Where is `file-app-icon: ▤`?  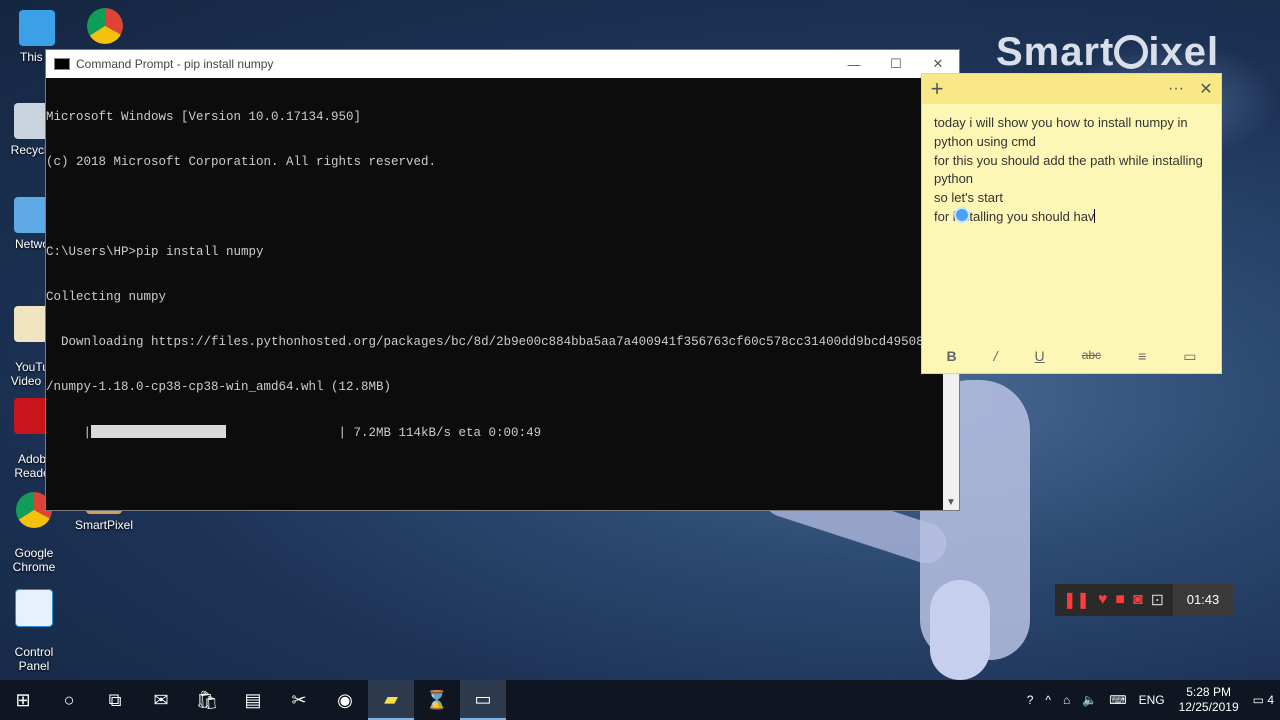
file-app-icon: ▤ is located at coordinates (253, 700).